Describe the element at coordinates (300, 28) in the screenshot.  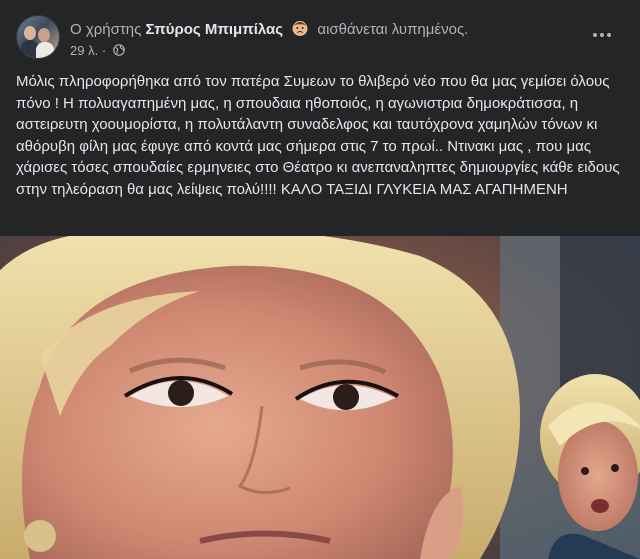
I see `sad-face-emoji-icon` at that location.